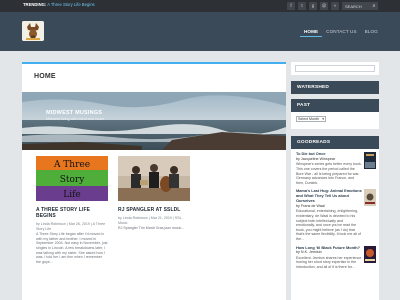  I want to click on main-nav: HOME CONTACT US BLOG, so click(341, 32).